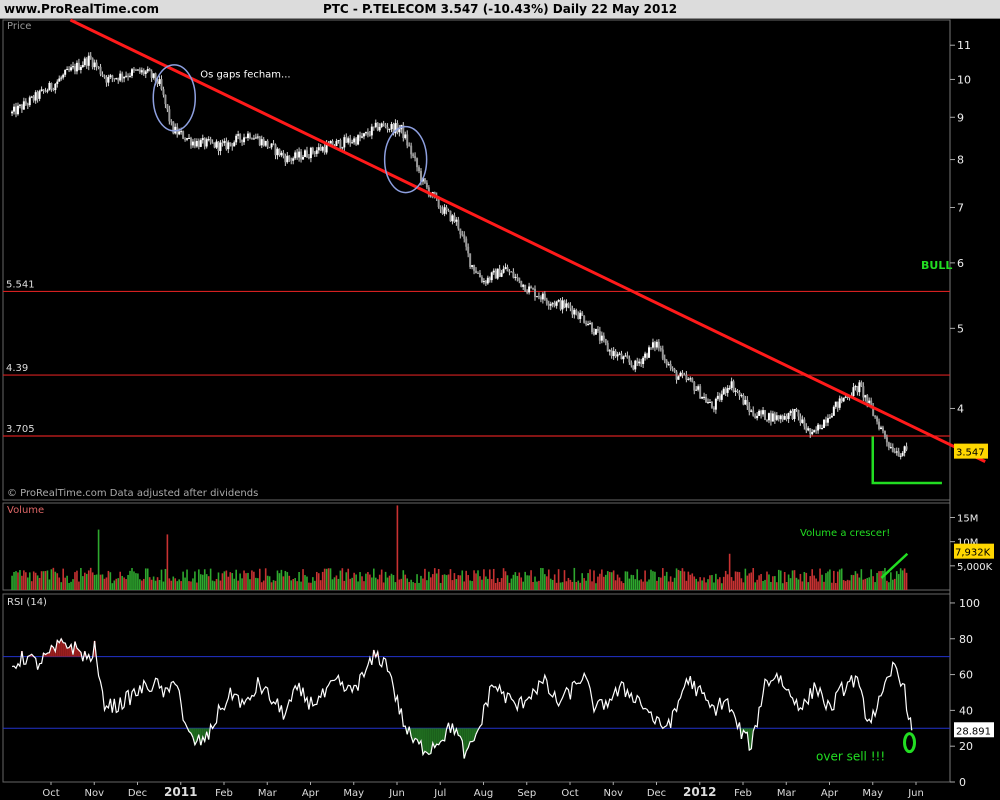  I want to click on rsi-oversold-circle, so click(910, 743).